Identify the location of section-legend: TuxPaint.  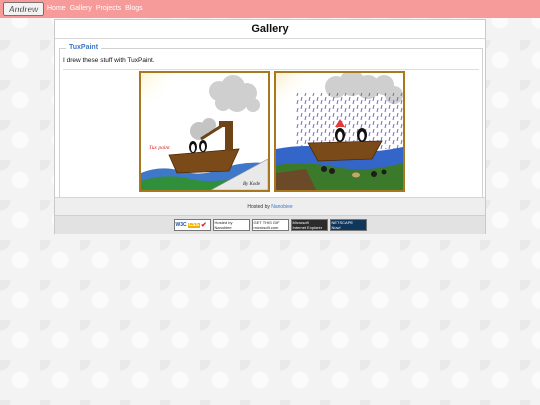
(84, 47).